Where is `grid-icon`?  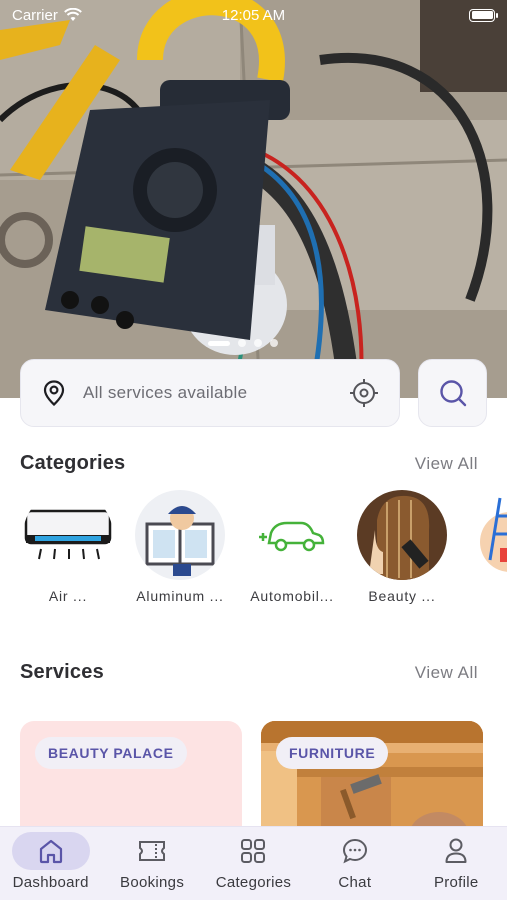 grid-icon is located at coordinates (253, 851).